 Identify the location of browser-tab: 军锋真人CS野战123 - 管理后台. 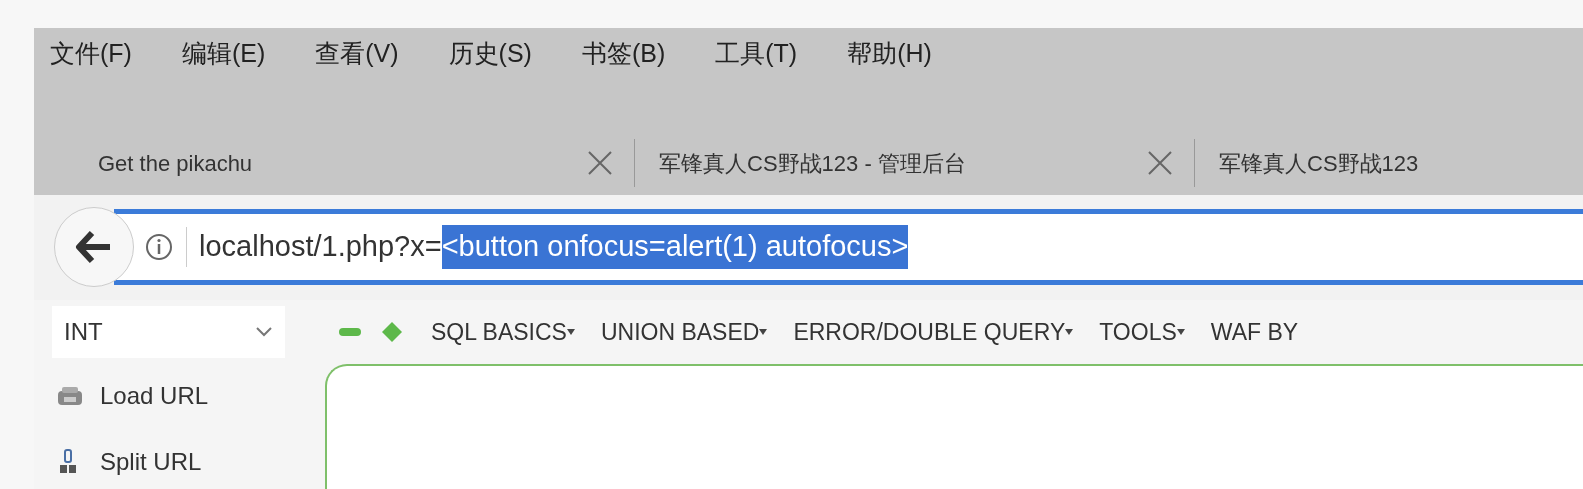
(914, 163).